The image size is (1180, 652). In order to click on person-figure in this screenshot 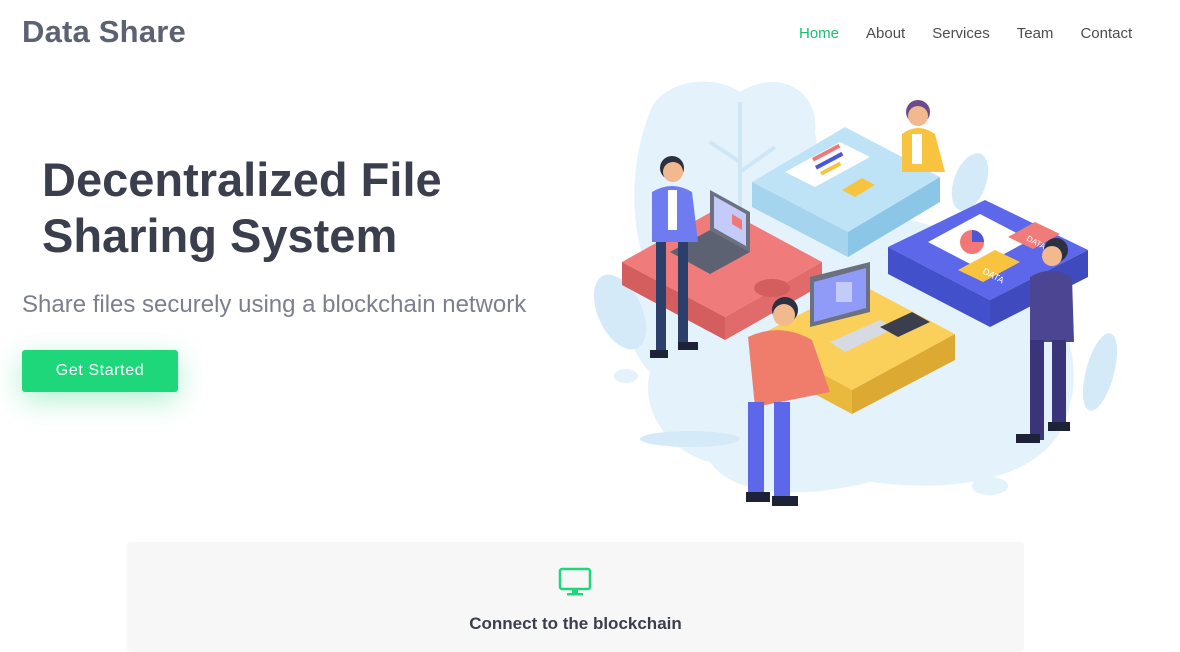, I will do `click(923, 136)`.